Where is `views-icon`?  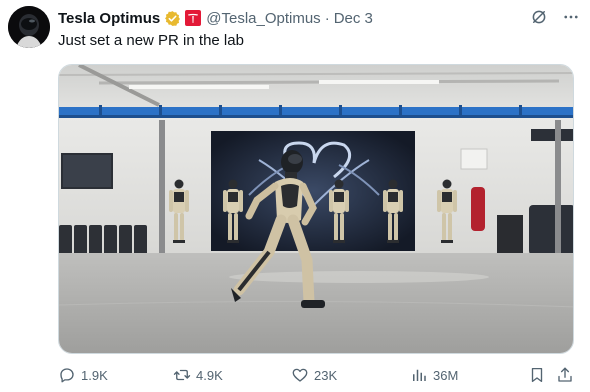 views-icon is located at coordinates (419, 375).